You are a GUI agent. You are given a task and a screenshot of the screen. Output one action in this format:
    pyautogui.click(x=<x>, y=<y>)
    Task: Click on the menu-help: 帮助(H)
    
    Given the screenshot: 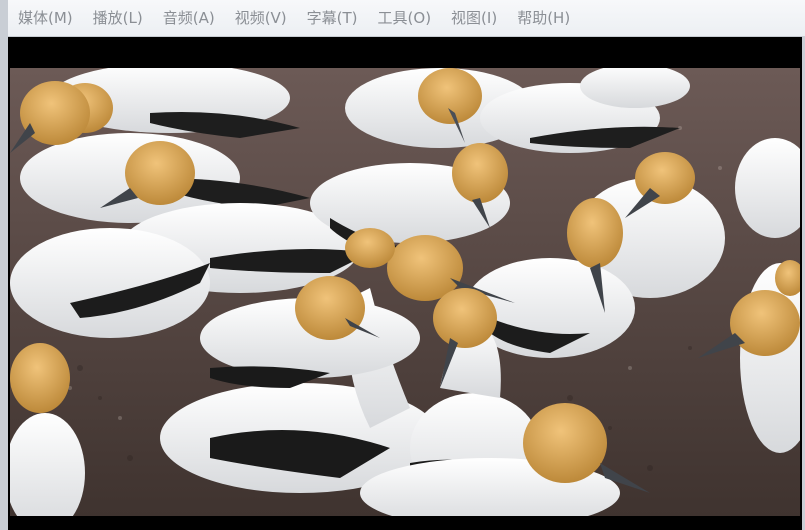 What is the action you would take?
    pyautogui.click(x=543, y=18)
    